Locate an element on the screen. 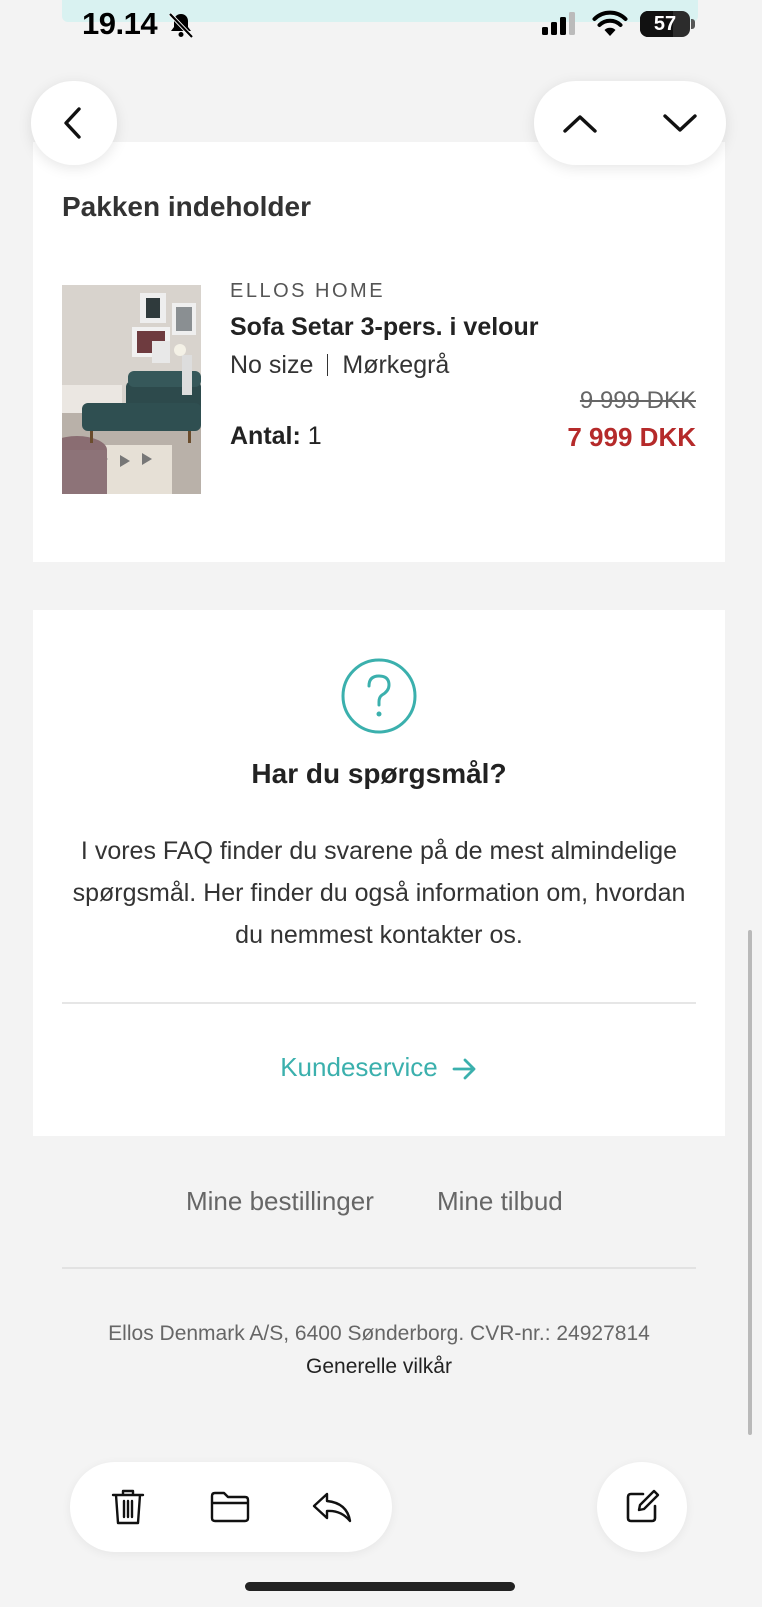 The height and width of the screenshot is (1607, 762). move-to-folder-button is located at coordinates (230, 1507).